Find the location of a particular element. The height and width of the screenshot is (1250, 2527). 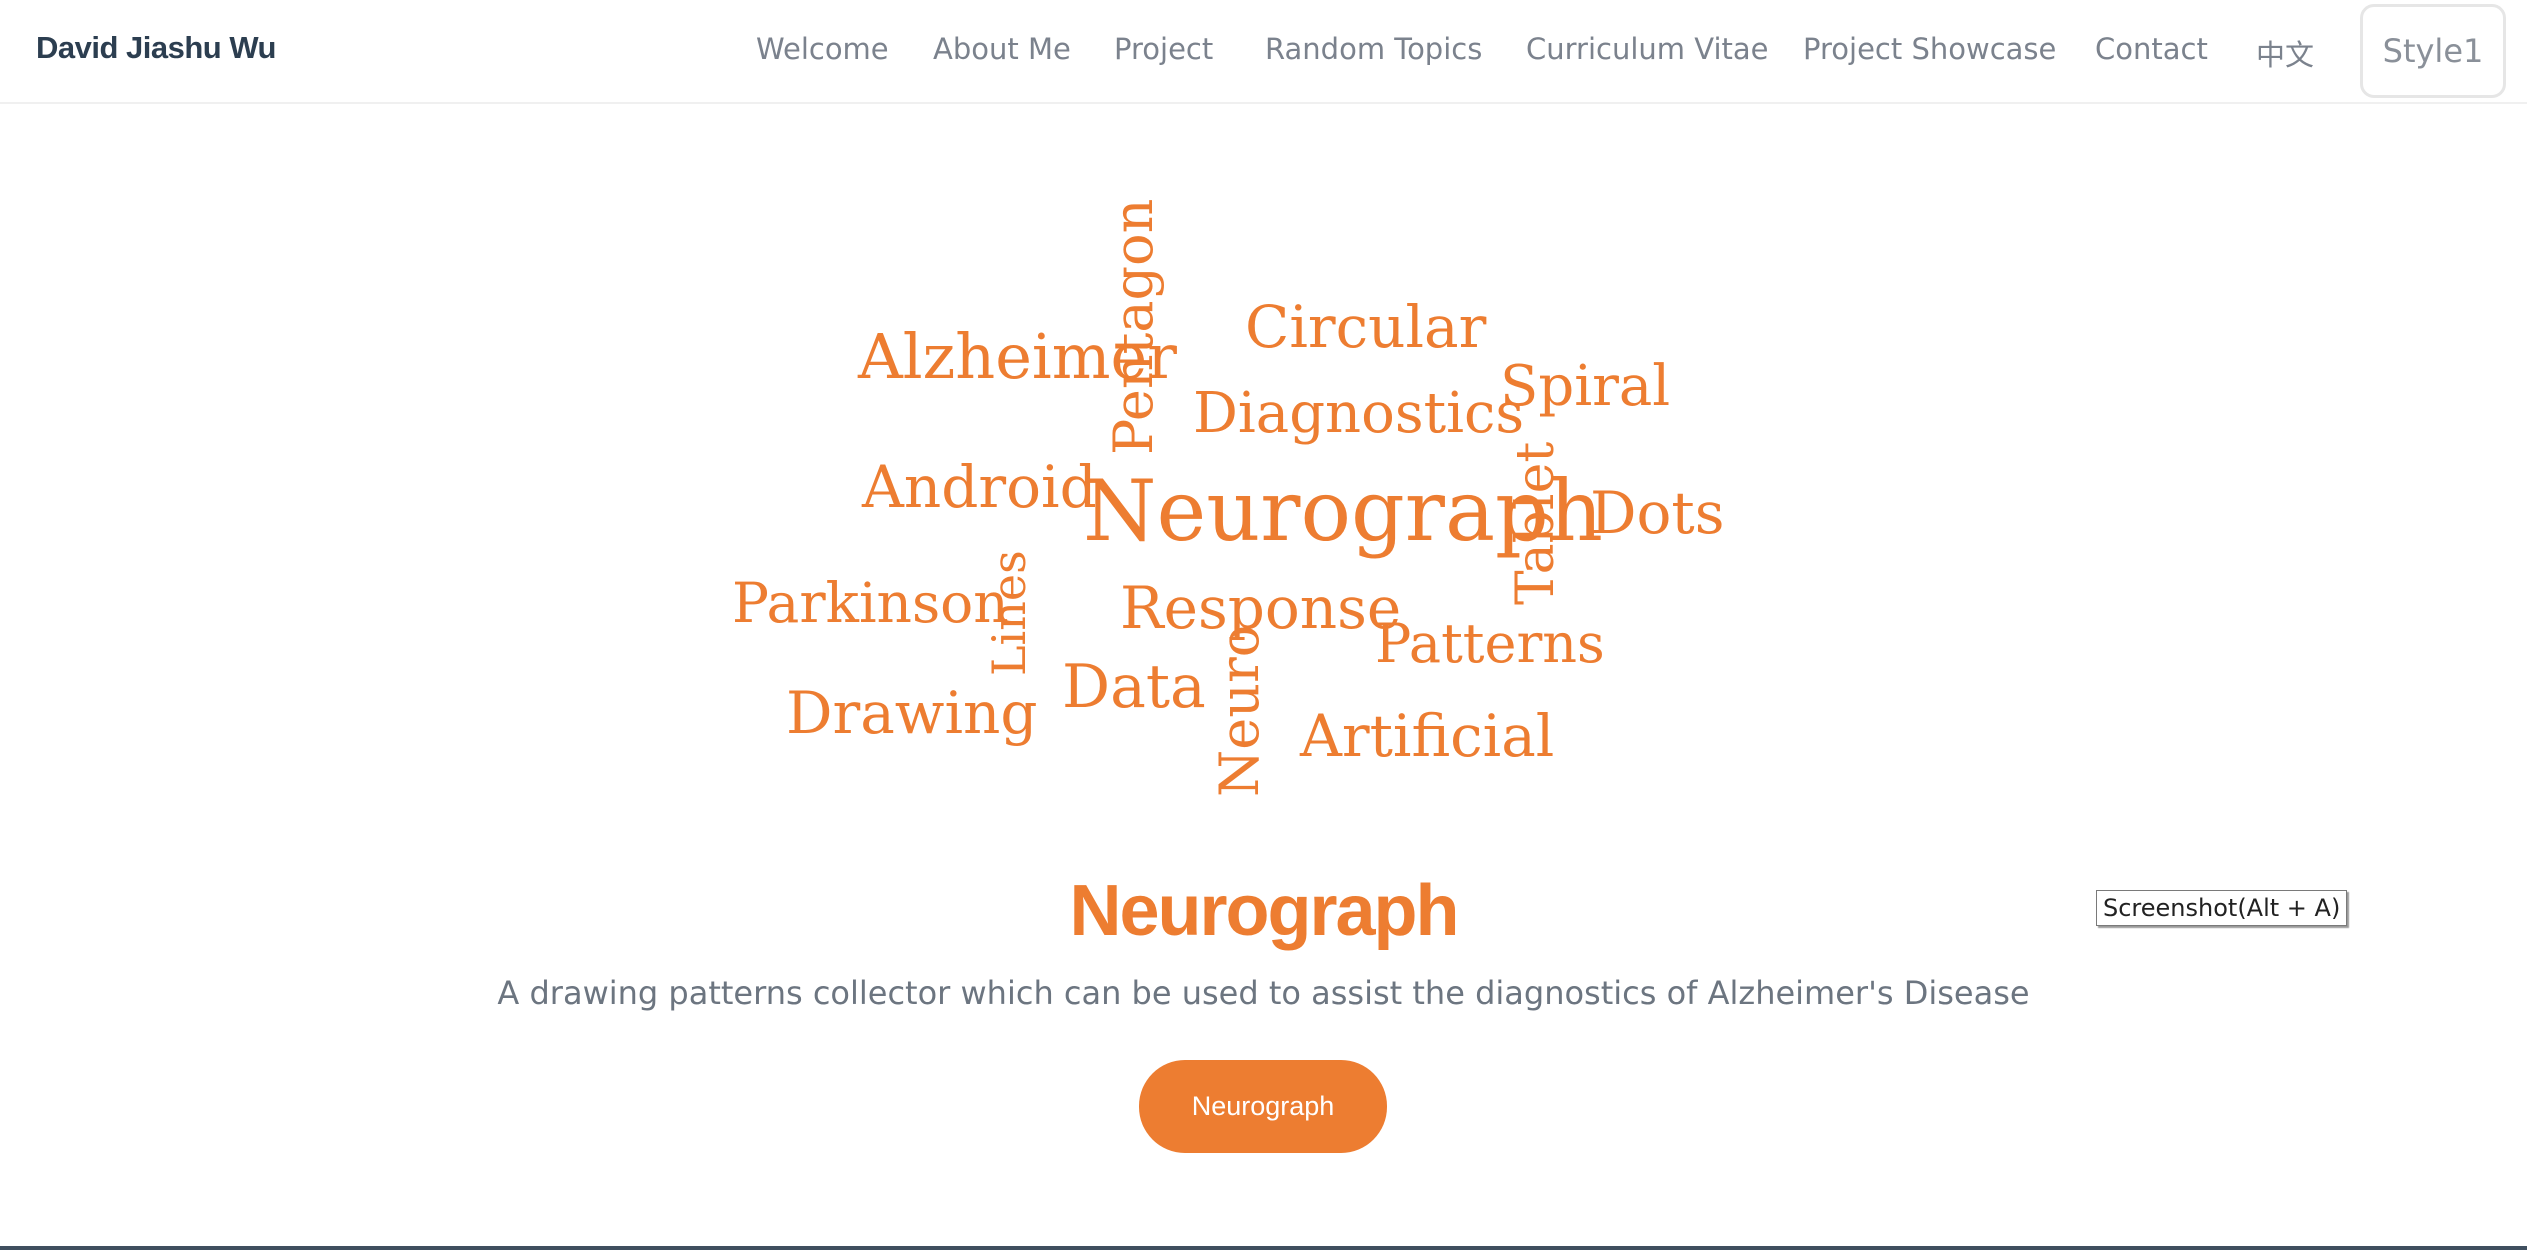

word-neuro: Neuro is located at coordinates (1239, 711).